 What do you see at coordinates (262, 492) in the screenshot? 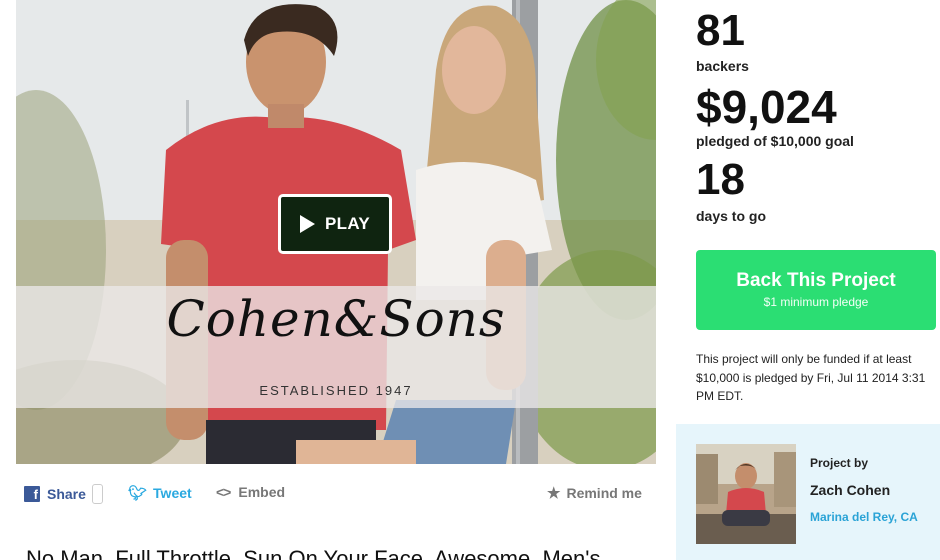
I see `embed-label: Embed` at bounding box center [262, 492].